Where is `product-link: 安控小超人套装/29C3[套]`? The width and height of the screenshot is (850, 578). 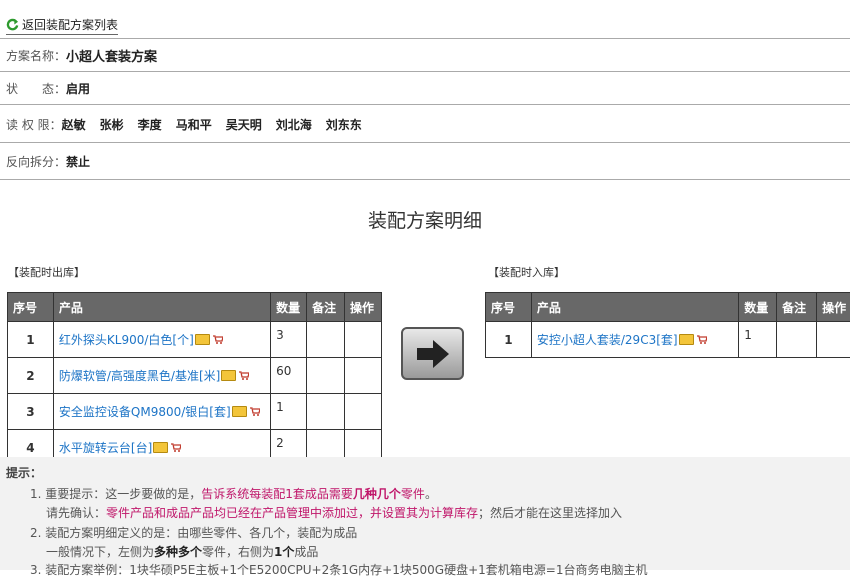
product-link: 安控小超人套装/29C3[套] is located at coordinates (607, 340).